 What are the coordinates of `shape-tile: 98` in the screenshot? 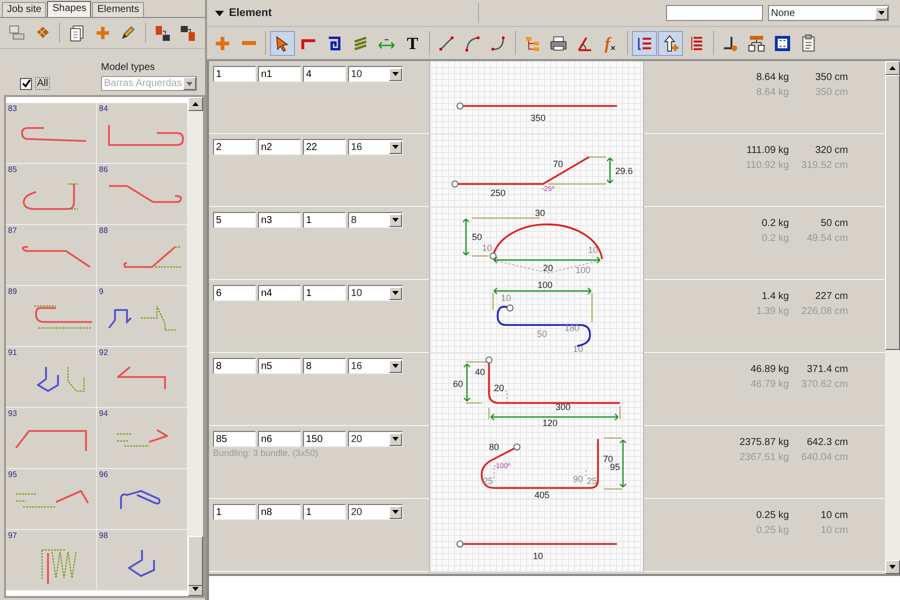 It's located at (142, 560).